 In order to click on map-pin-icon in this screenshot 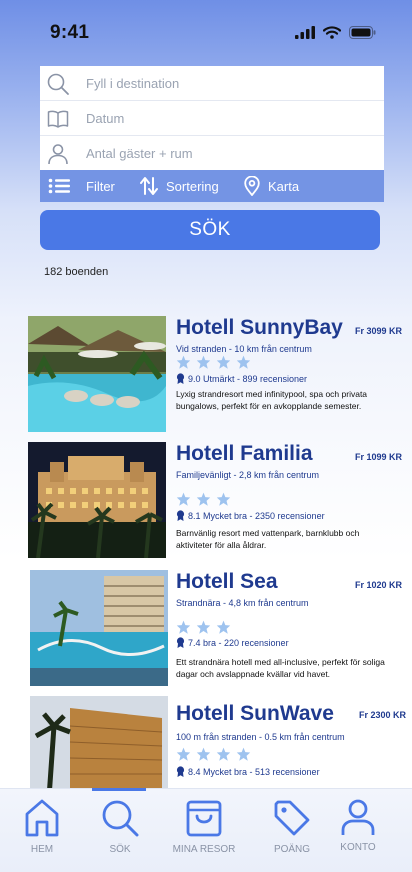, I will do `click(252, 186)`.